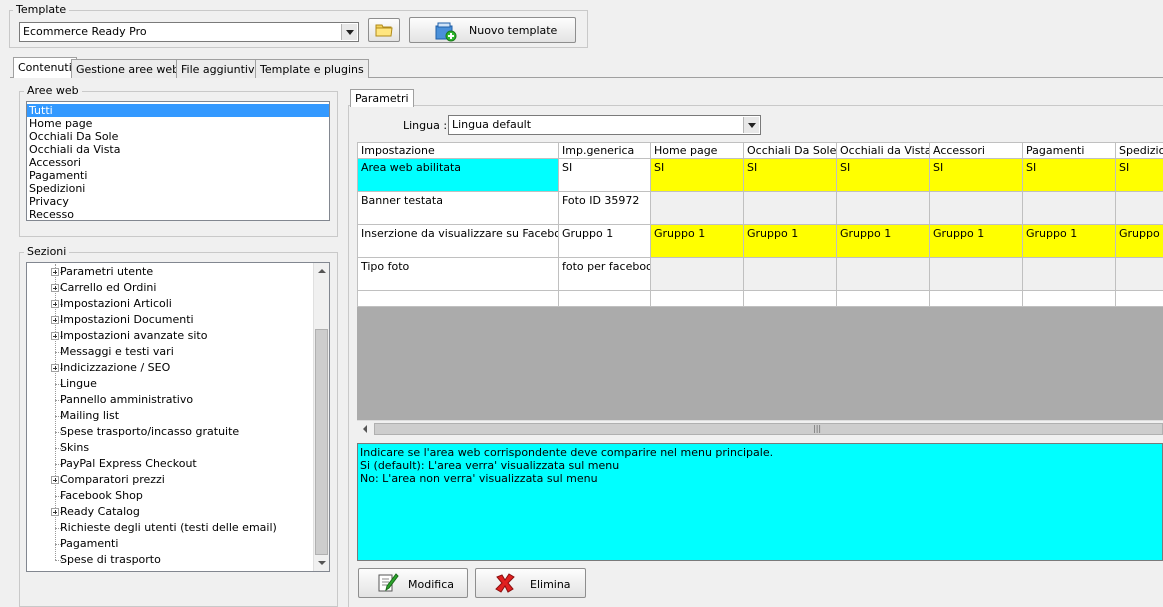  I want to click on tree-item: Lingue, so click(170, 384).